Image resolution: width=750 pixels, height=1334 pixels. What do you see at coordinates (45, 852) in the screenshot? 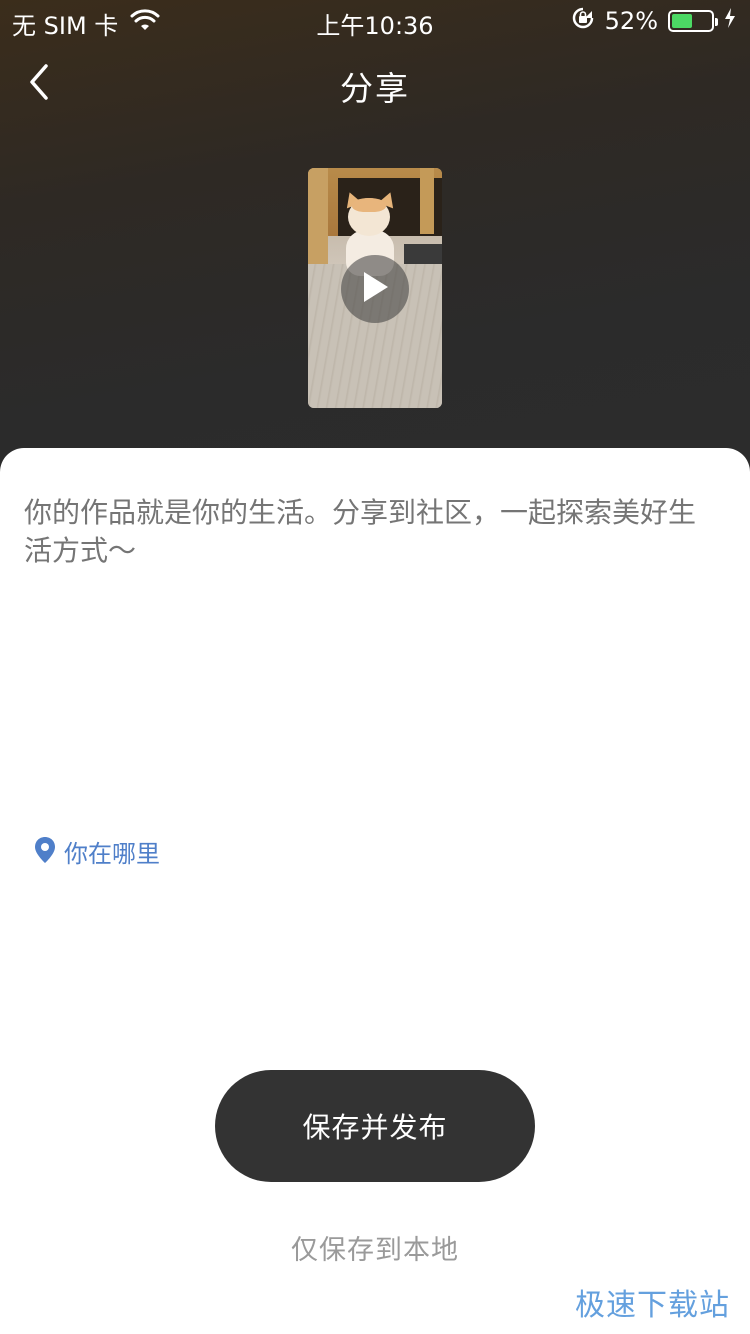
I see `location-pin-icon` at bounding box center [45, 852].